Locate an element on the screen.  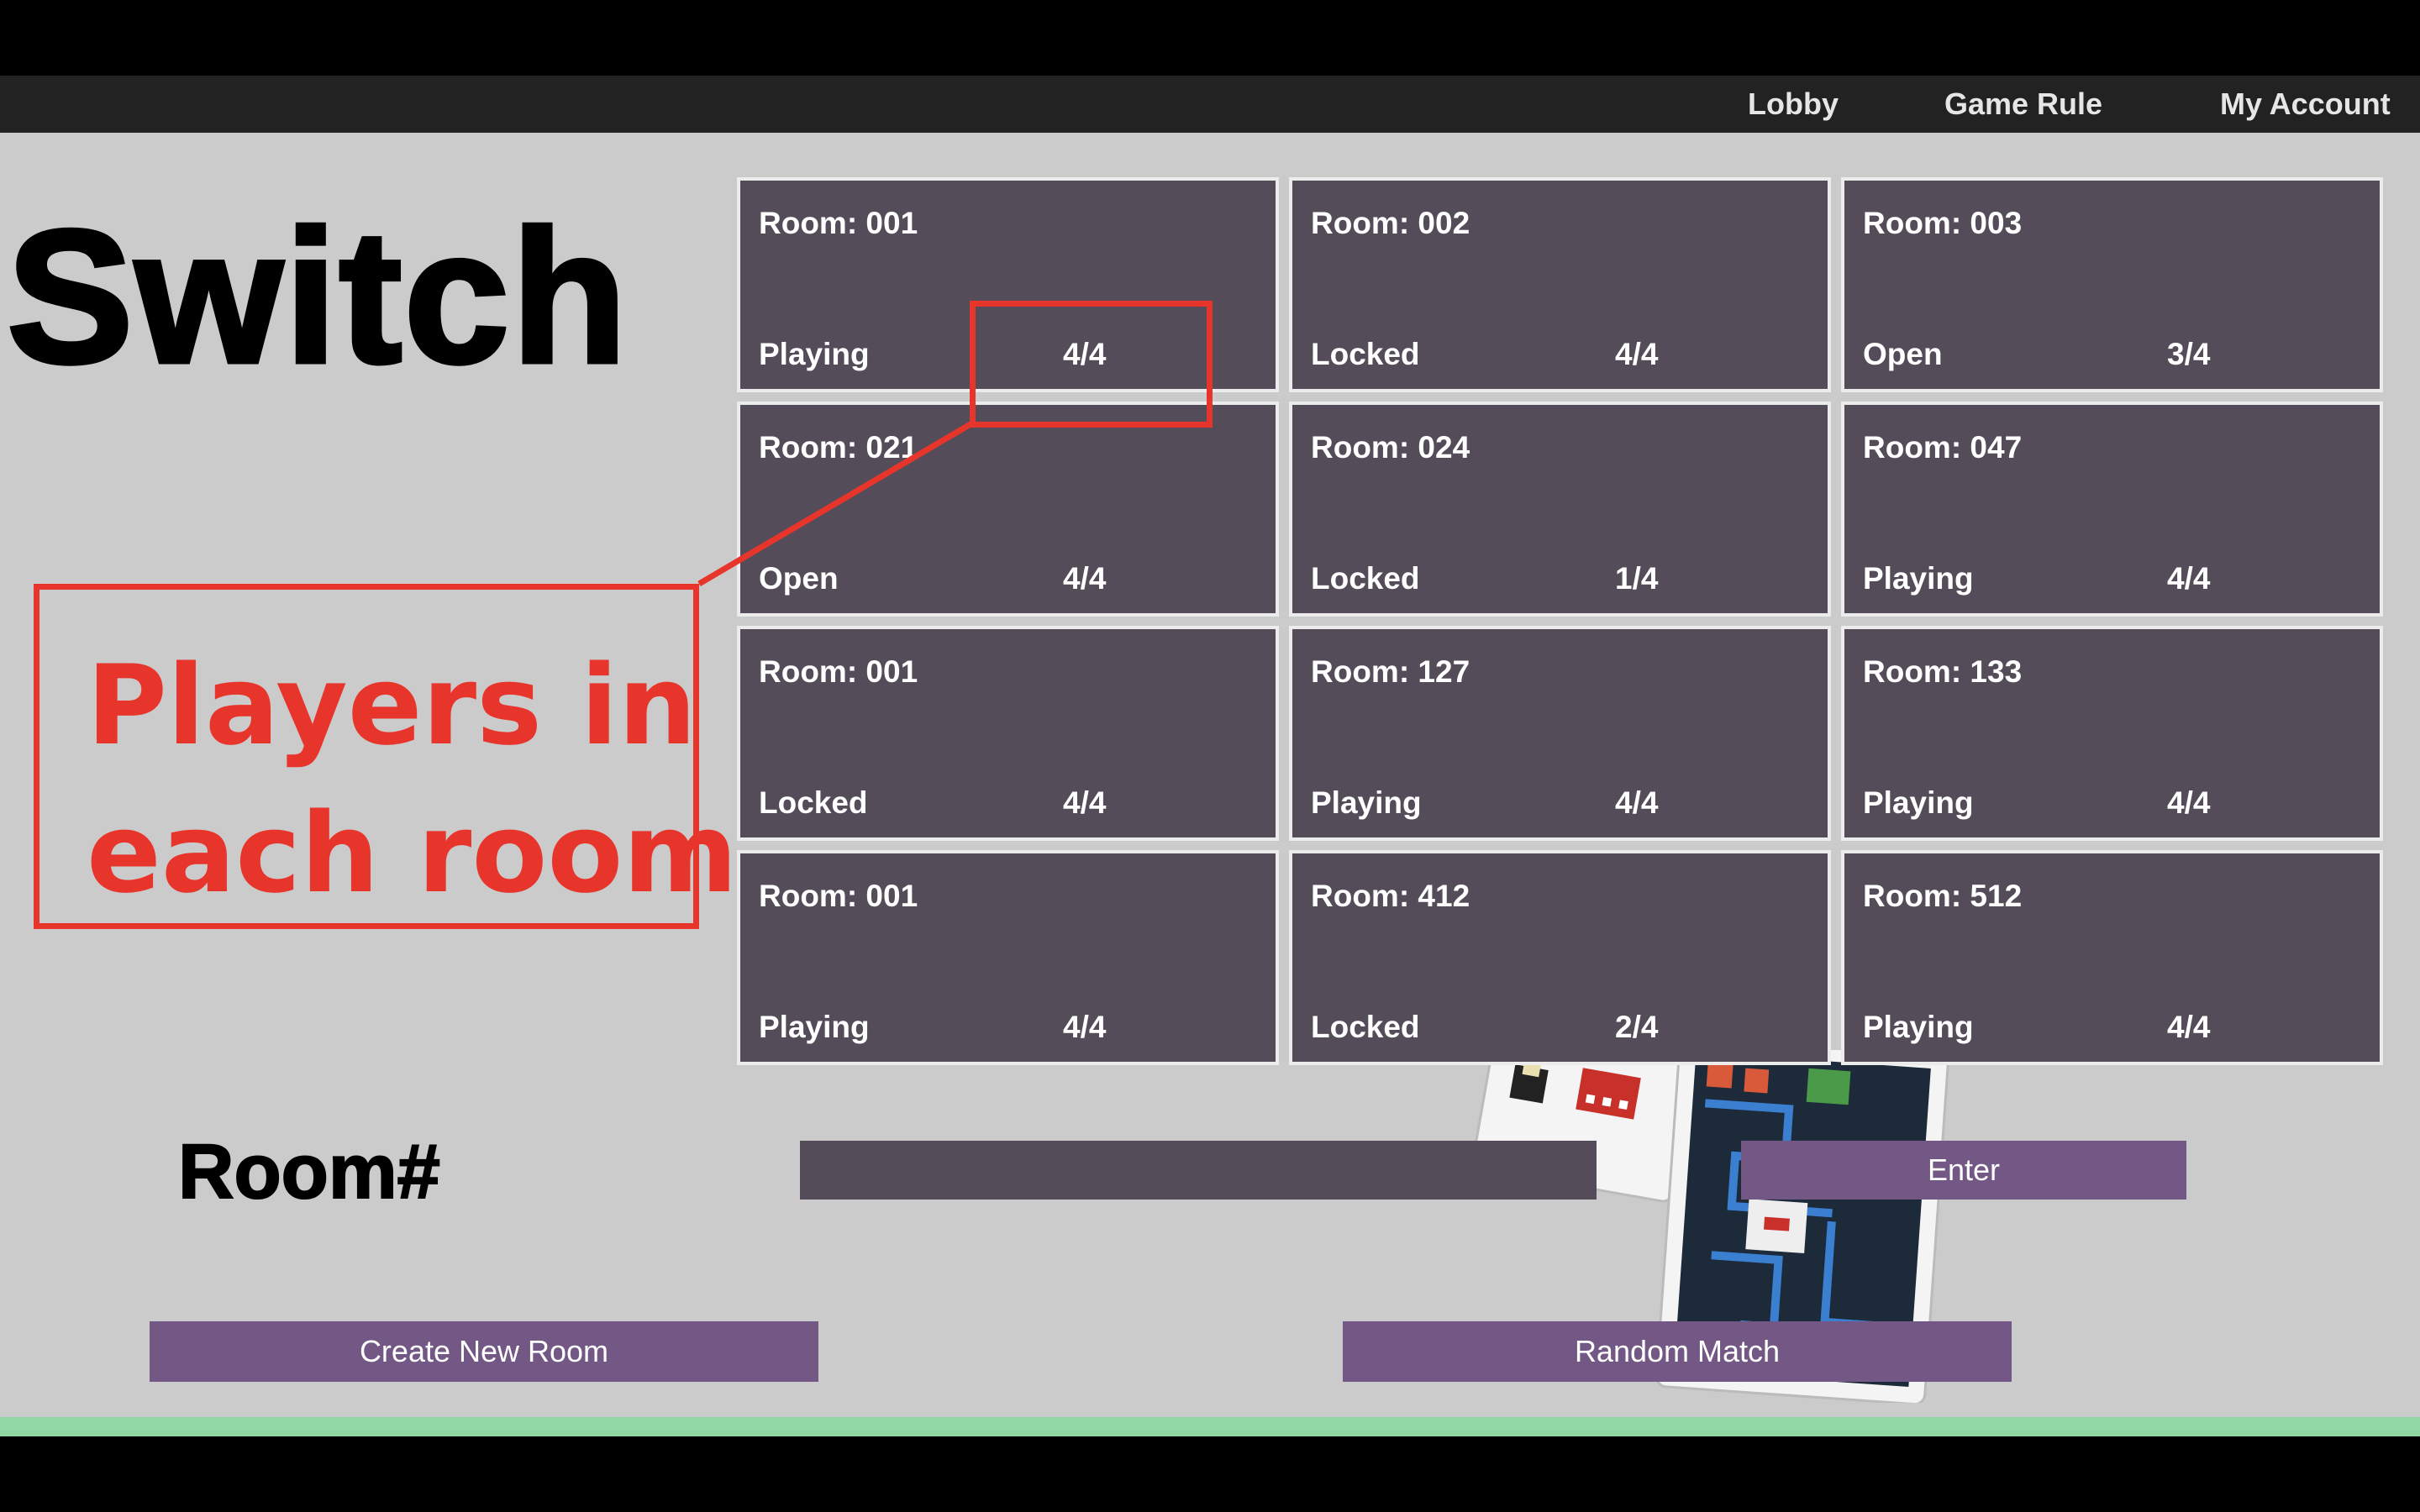
room-number-input is located at coordinates (1198, 1170).